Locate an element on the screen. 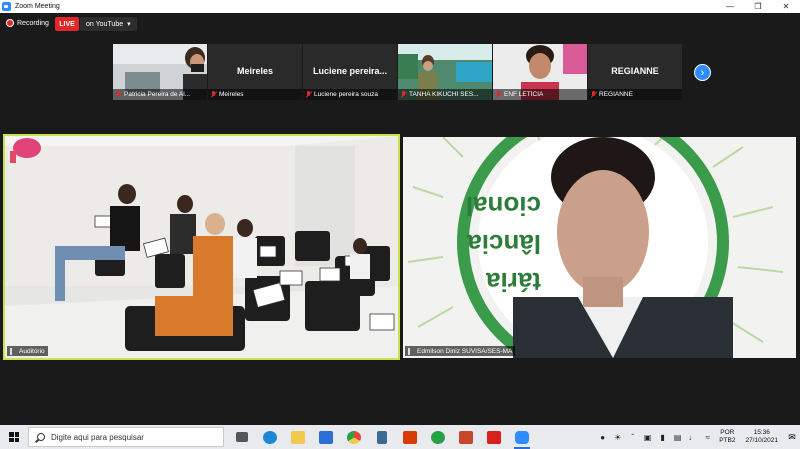 The height and width of the screenshot is (449, 800). live-badge: LIVE is located at coordinates (67, 24).